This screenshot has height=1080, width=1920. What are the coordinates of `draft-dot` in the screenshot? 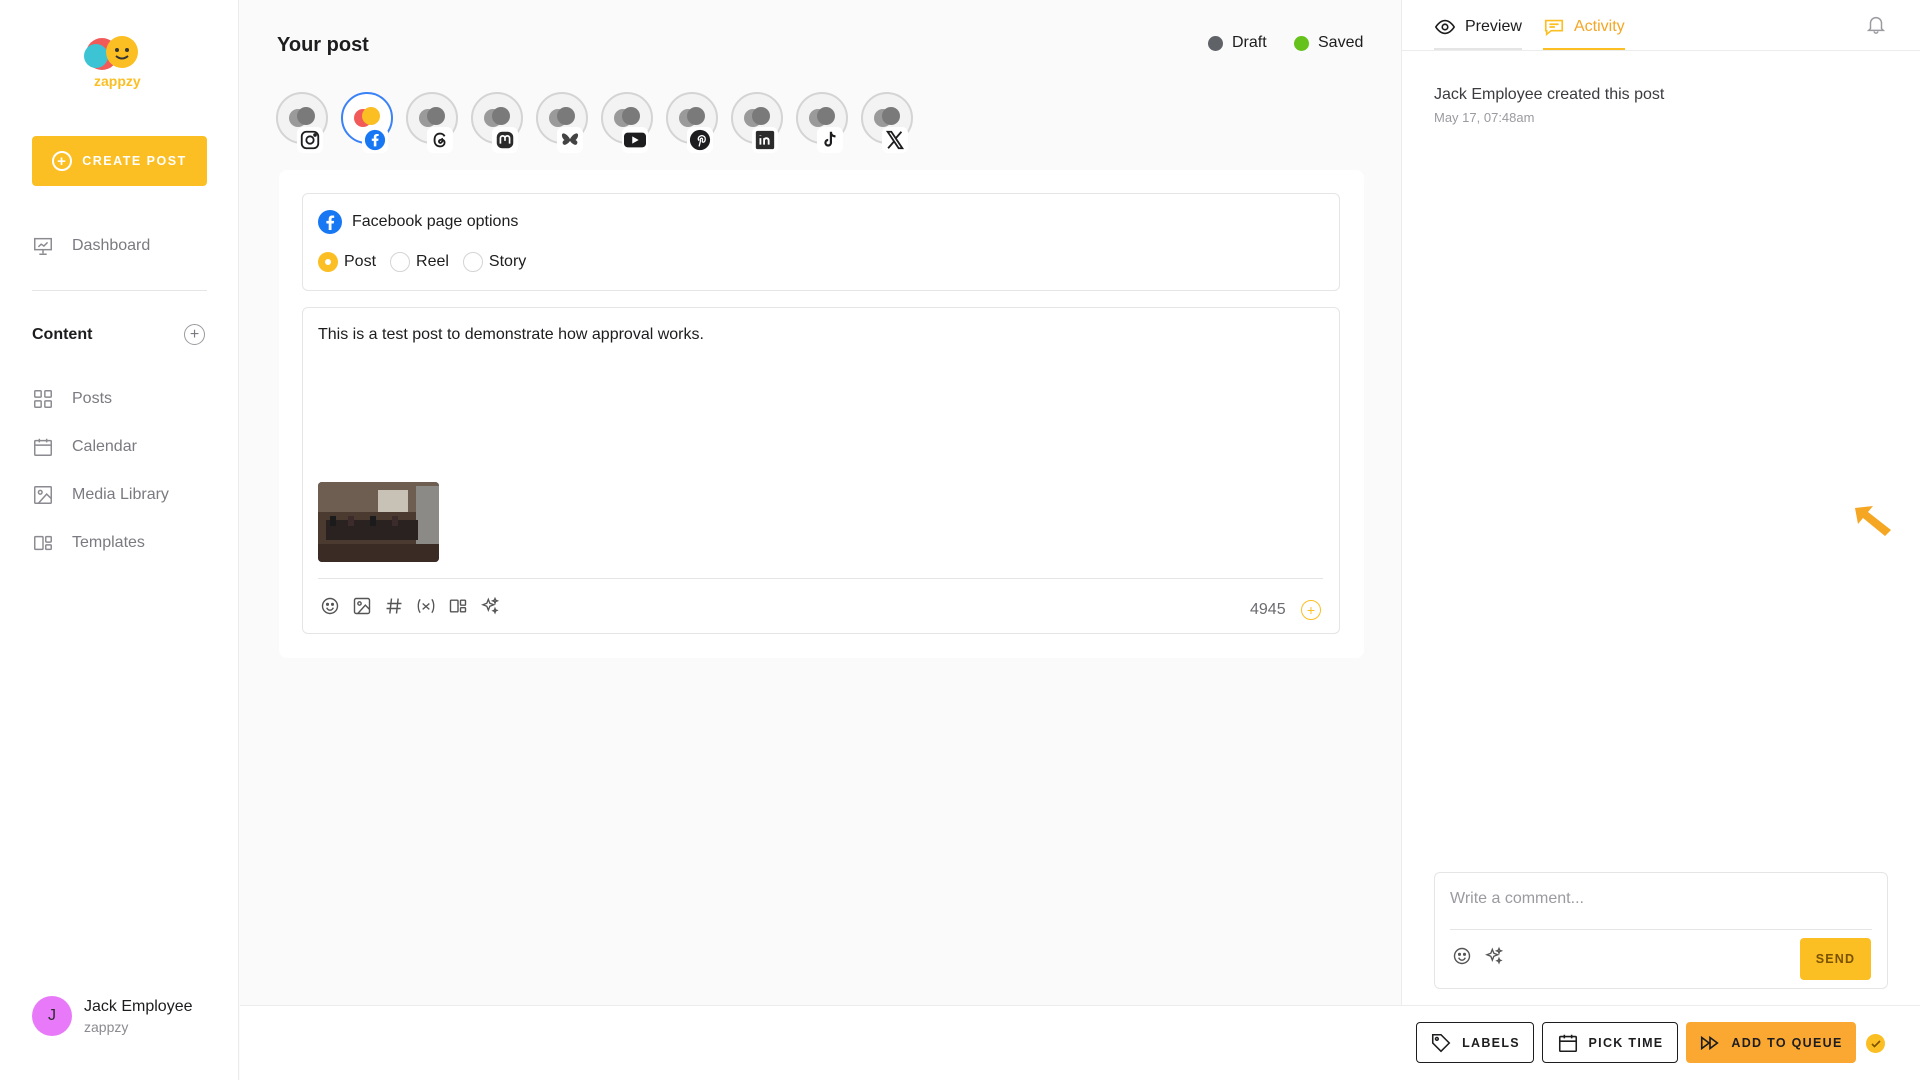 It's located at (1215, 43).